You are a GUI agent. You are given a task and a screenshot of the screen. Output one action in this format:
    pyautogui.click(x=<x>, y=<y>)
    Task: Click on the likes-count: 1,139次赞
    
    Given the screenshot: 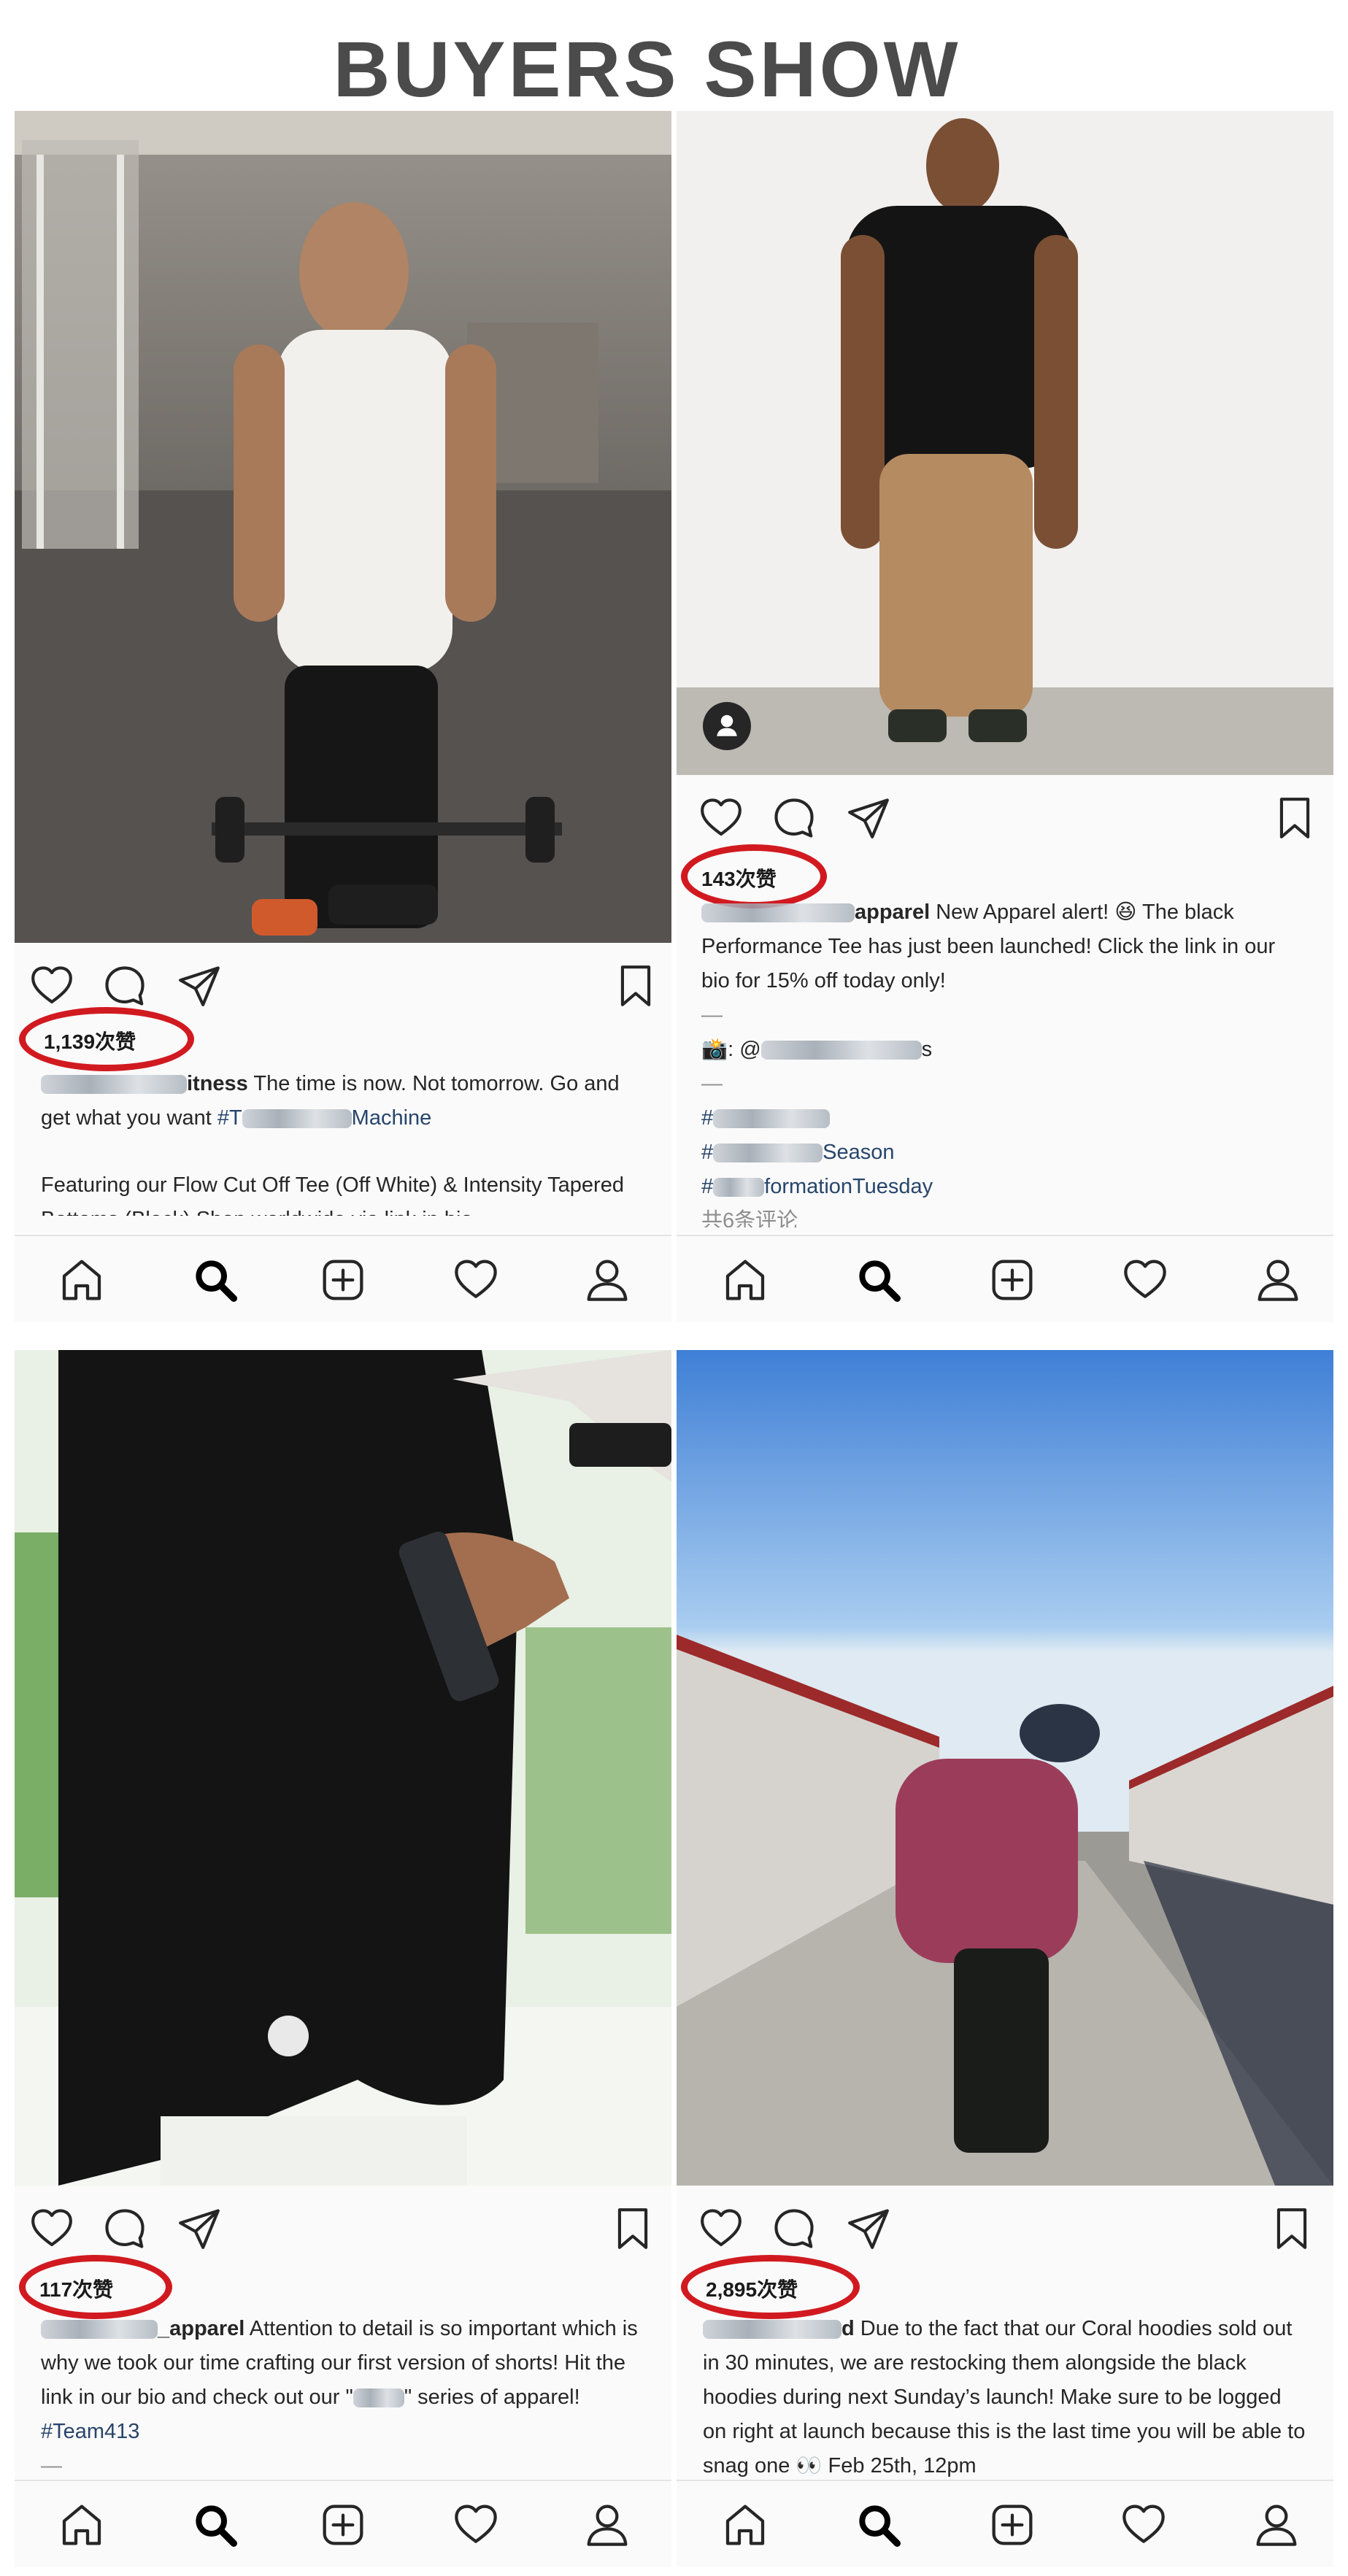 What is the action you would take?
    pyautogui.click(x=106, y=1040)
    